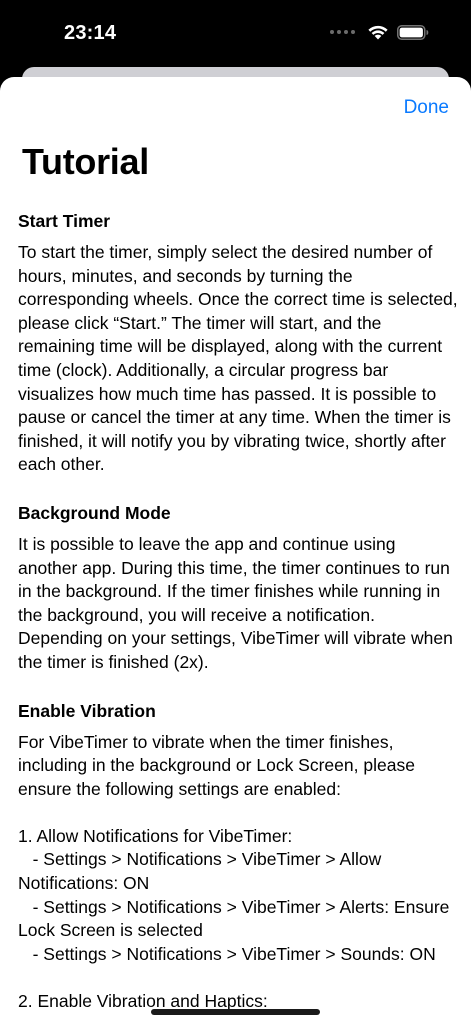 Image resolution: width=471 pixels, height=1024 pixels. What do you see at coordinates (85, 161) in the screenshot?
I see `page-title: Tutorial` at bounding box center [85, 161].